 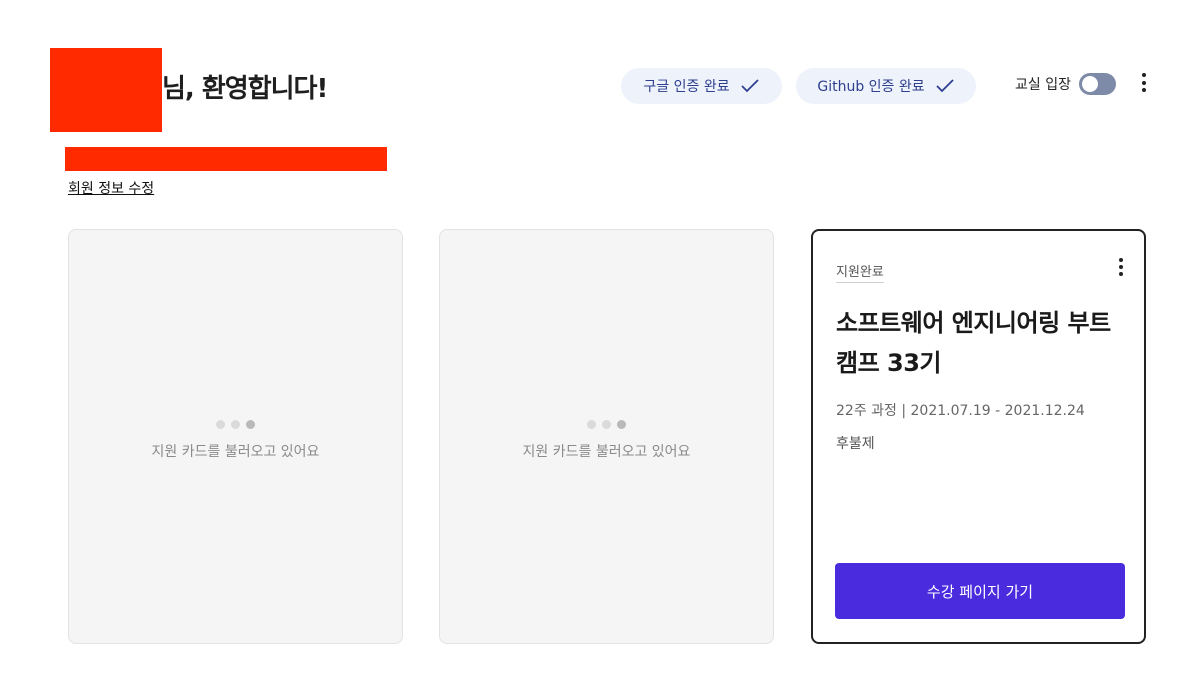 I want to click on course-period: 22주 과정 | 2021.07.19 - 2021.12.24, so click(x=960, y=411).